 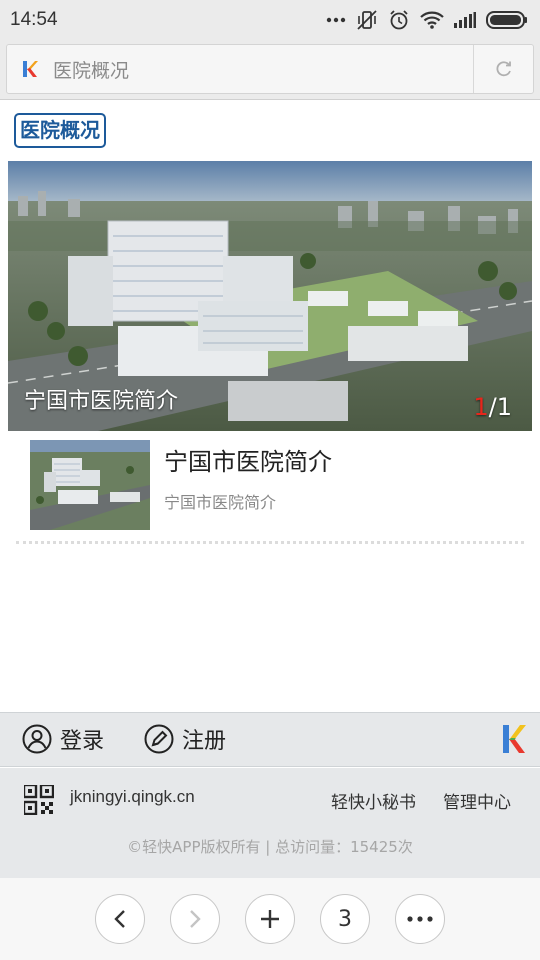 I want to click on forward-button, so click(x=195, y=919).